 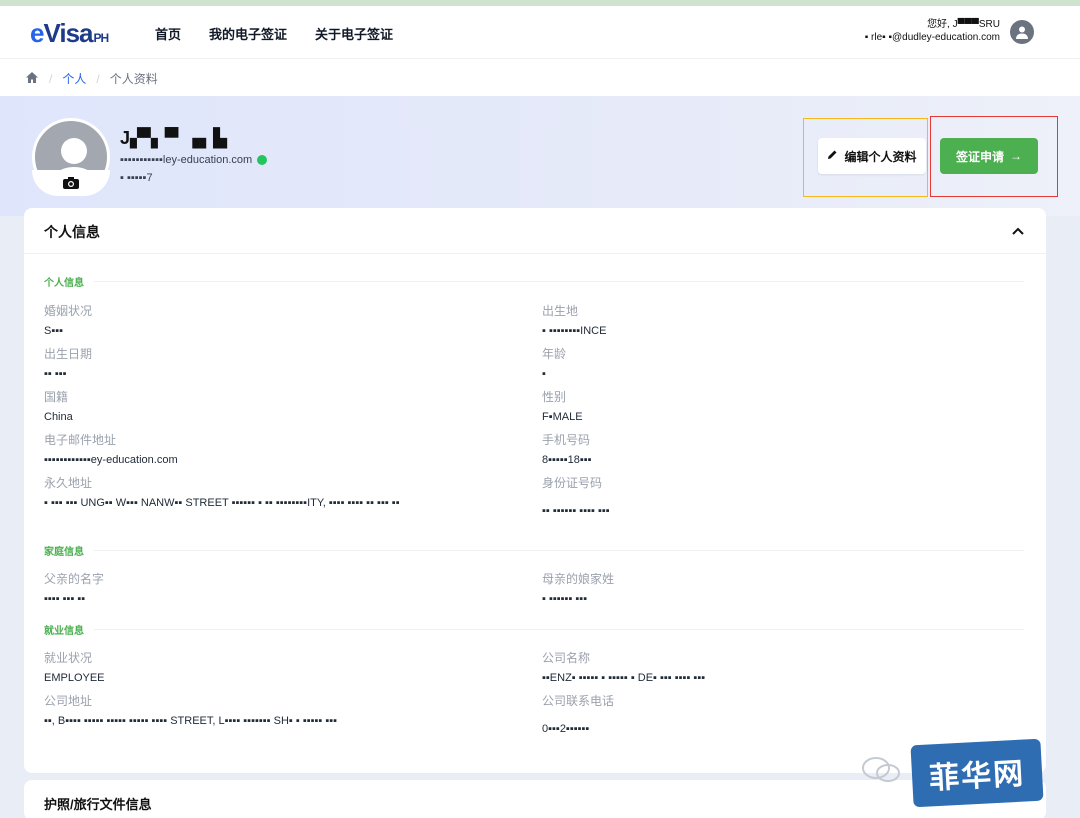 What do you see at coordinates (69, 33) in the screenshot?
I see `evisa-logo: e Visa PH` at bounding box center [69, 33].